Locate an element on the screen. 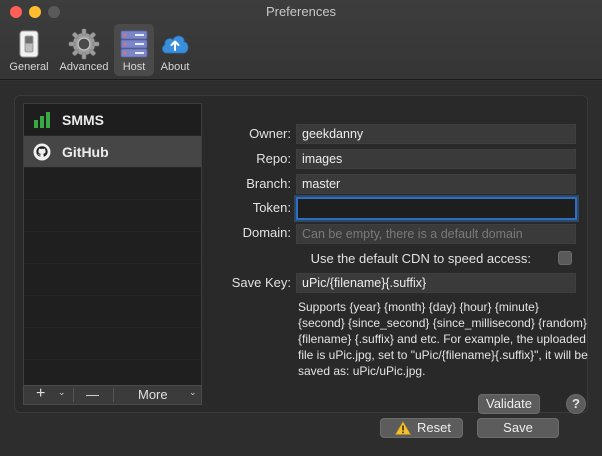 The width and height of the screenshot is (602, 456). toolbar-general-label: General is located at coordinates (29, 67).